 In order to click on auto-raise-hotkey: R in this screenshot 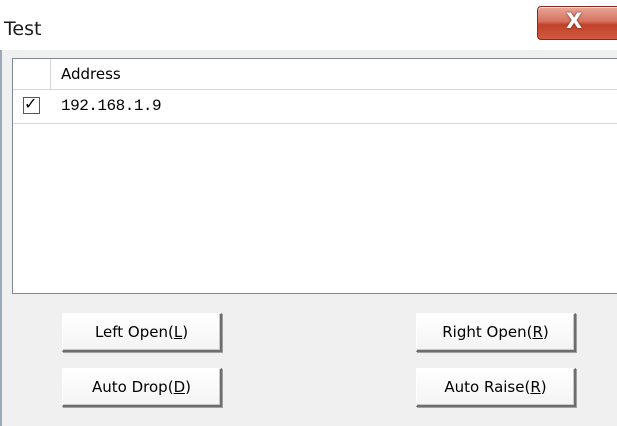, I will do `click(535, 387)`.